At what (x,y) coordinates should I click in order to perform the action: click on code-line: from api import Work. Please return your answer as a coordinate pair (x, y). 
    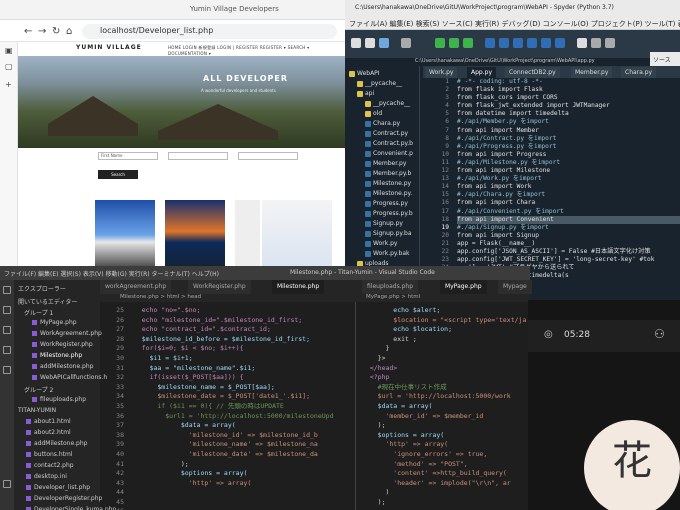
    Looking at the image, I should click on (568, 187).